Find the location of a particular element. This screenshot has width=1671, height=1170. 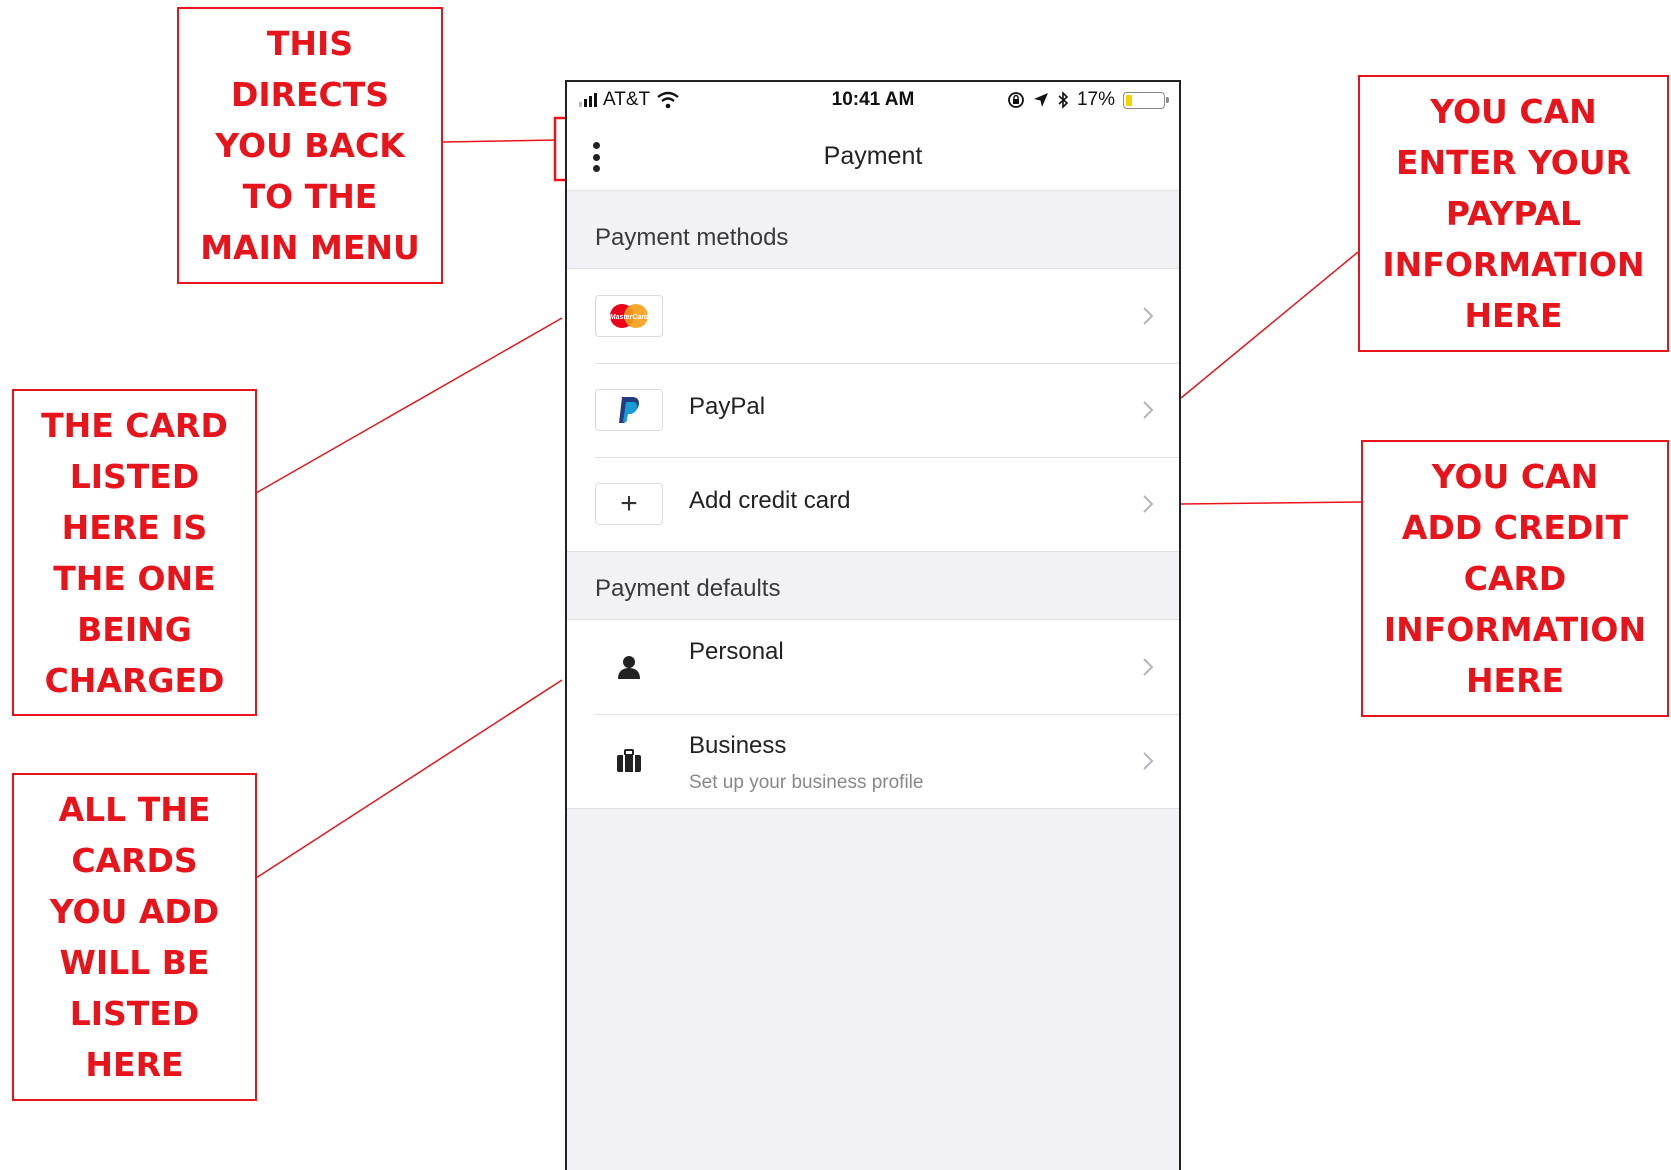

battery-level is located at coordinates (1129, 100).